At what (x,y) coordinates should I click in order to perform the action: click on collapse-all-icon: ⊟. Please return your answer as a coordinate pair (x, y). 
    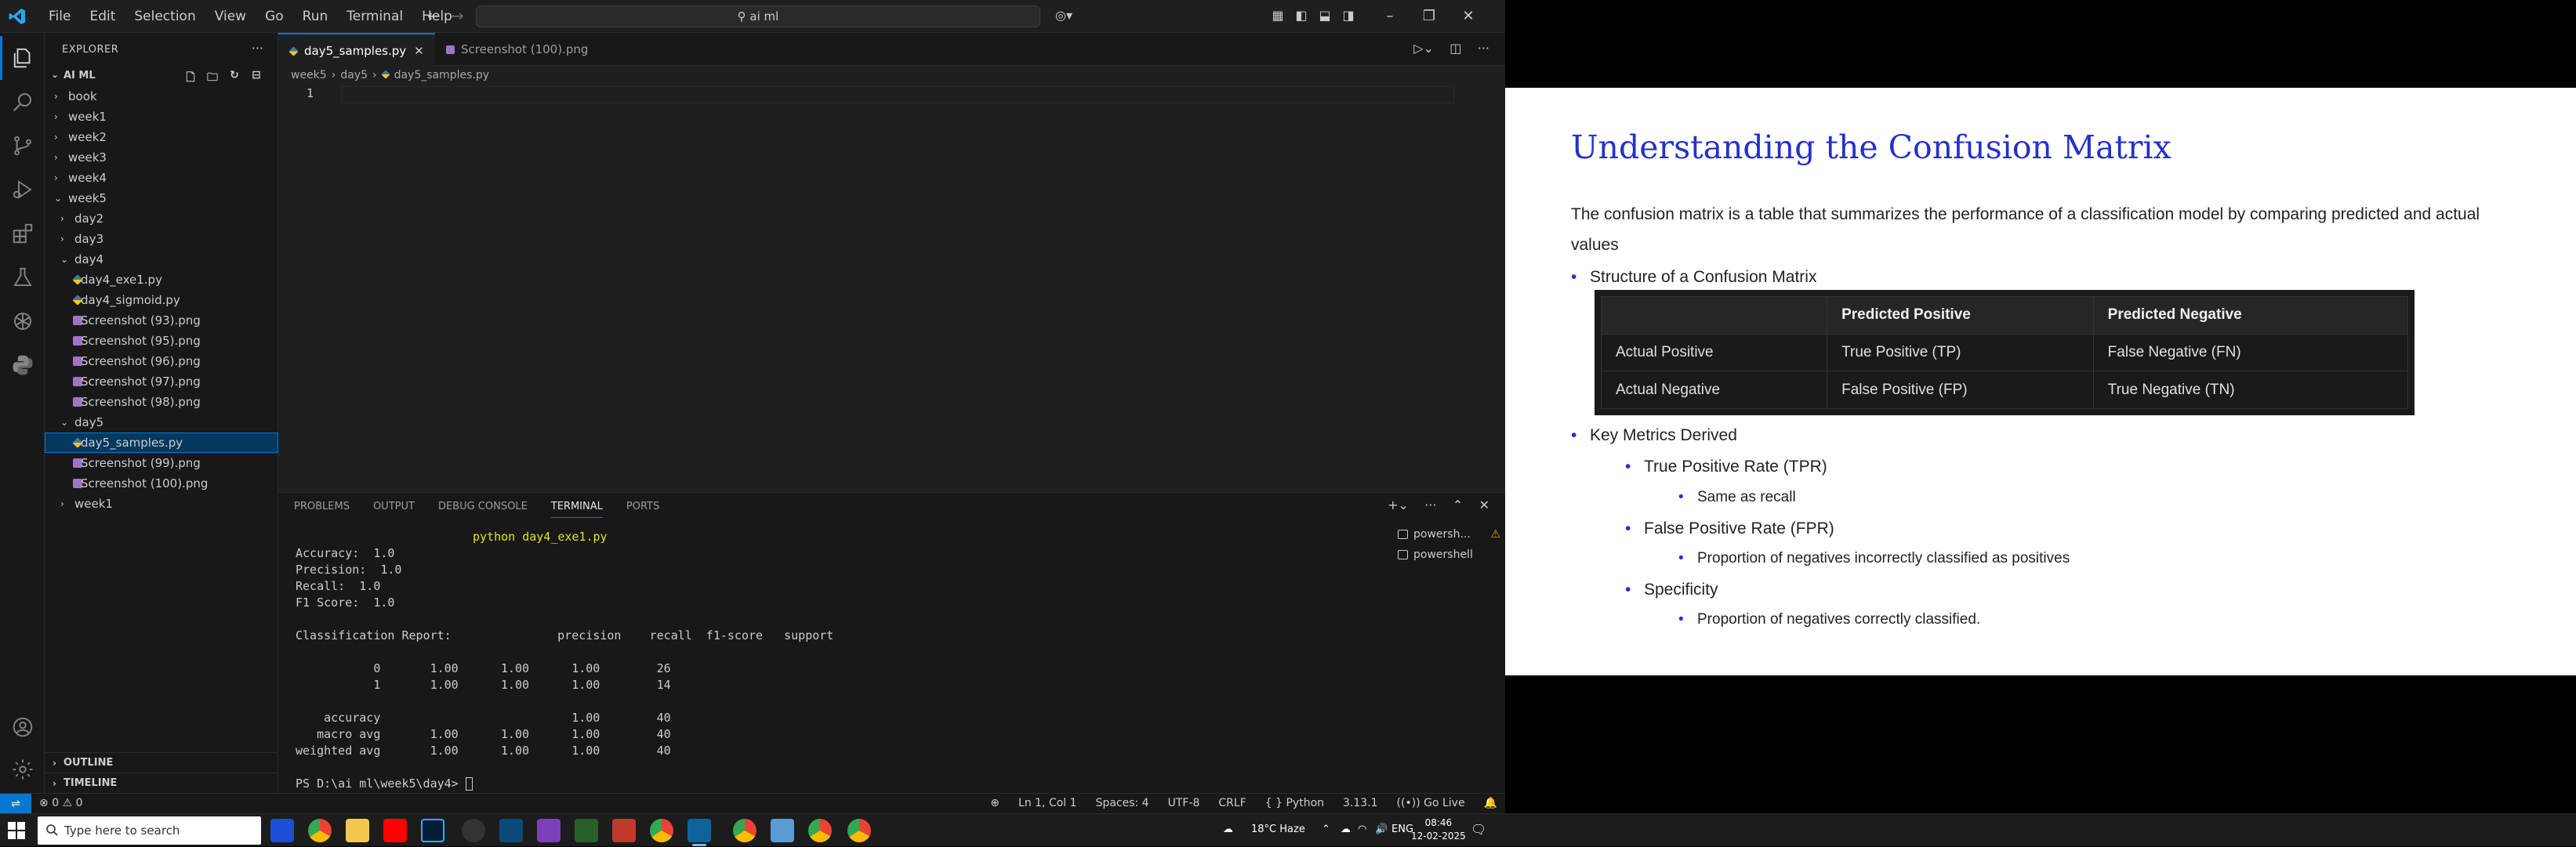
    Looking at the image, I should click on (256, 77).